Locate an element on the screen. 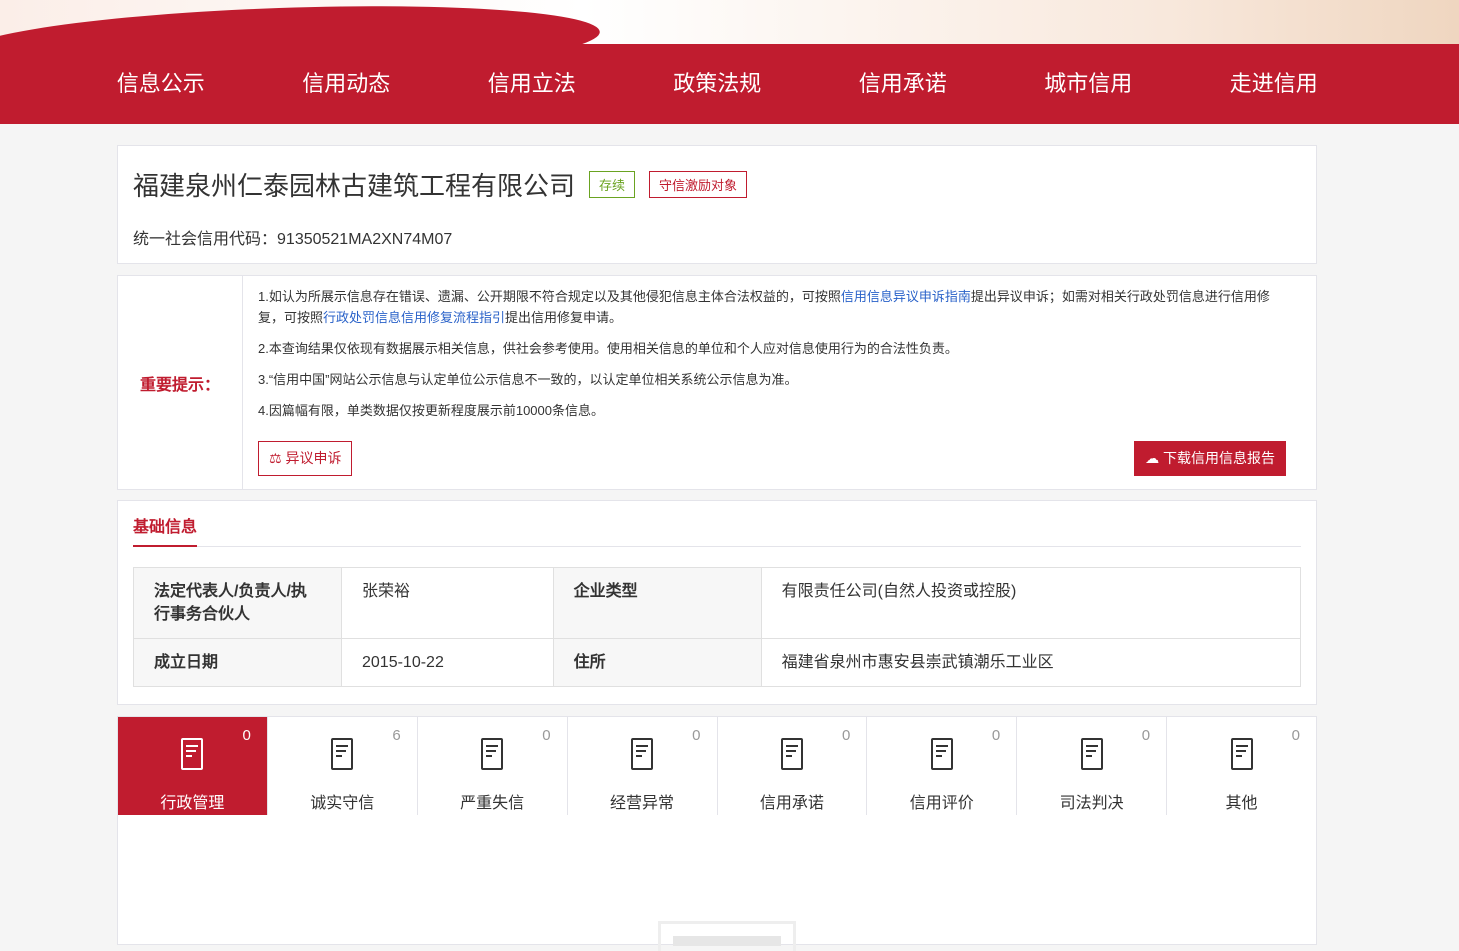 The image size is (1459, 951). alarm-light-icon is located at coordinates (642, 754).